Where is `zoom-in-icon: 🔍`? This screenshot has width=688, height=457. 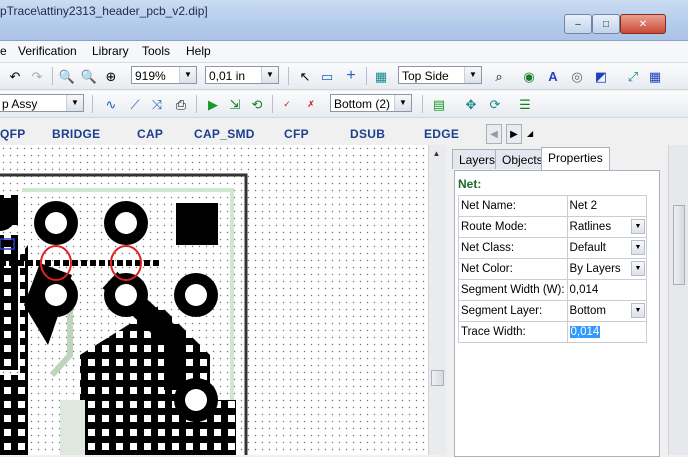 zoom-in-icon: 🔍 is located at coordinates (67, 76).